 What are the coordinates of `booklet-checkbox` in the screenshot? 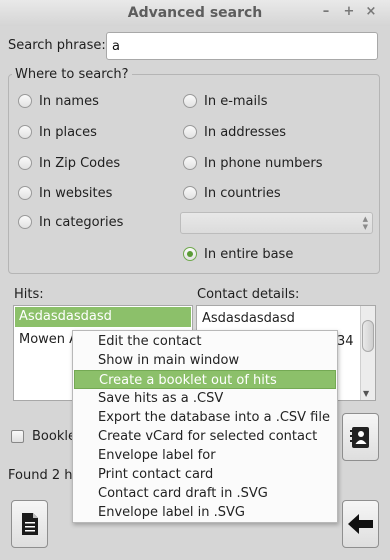 It's located at (17, 436).